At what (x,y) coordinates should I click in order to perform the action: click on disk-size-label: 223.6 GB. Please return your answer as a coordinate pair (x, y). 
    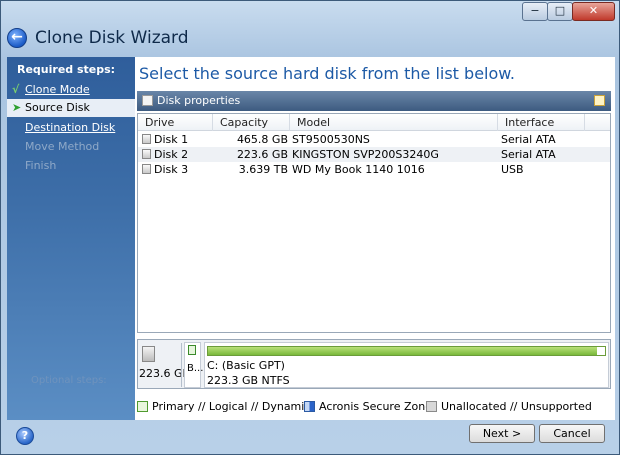
    Looking at the image, I should click on (165, 373).